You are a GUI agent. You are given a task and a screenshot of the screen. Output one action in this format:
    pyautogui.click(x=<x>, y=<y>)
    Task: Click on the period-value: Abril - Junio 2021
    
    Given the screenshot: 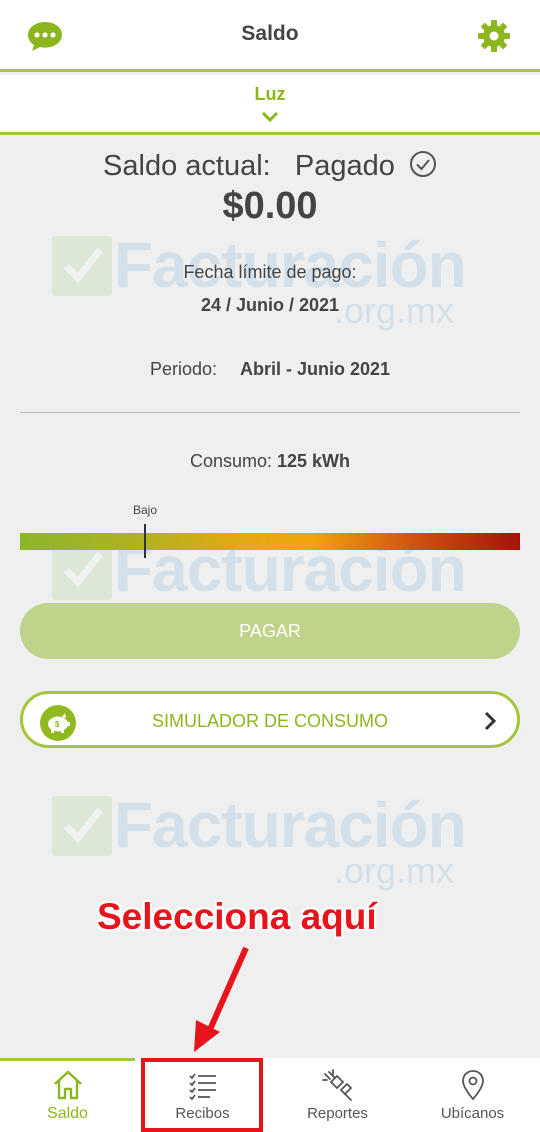 What is the action you would take?
    pyautogui.click(x=315, y=369)
    